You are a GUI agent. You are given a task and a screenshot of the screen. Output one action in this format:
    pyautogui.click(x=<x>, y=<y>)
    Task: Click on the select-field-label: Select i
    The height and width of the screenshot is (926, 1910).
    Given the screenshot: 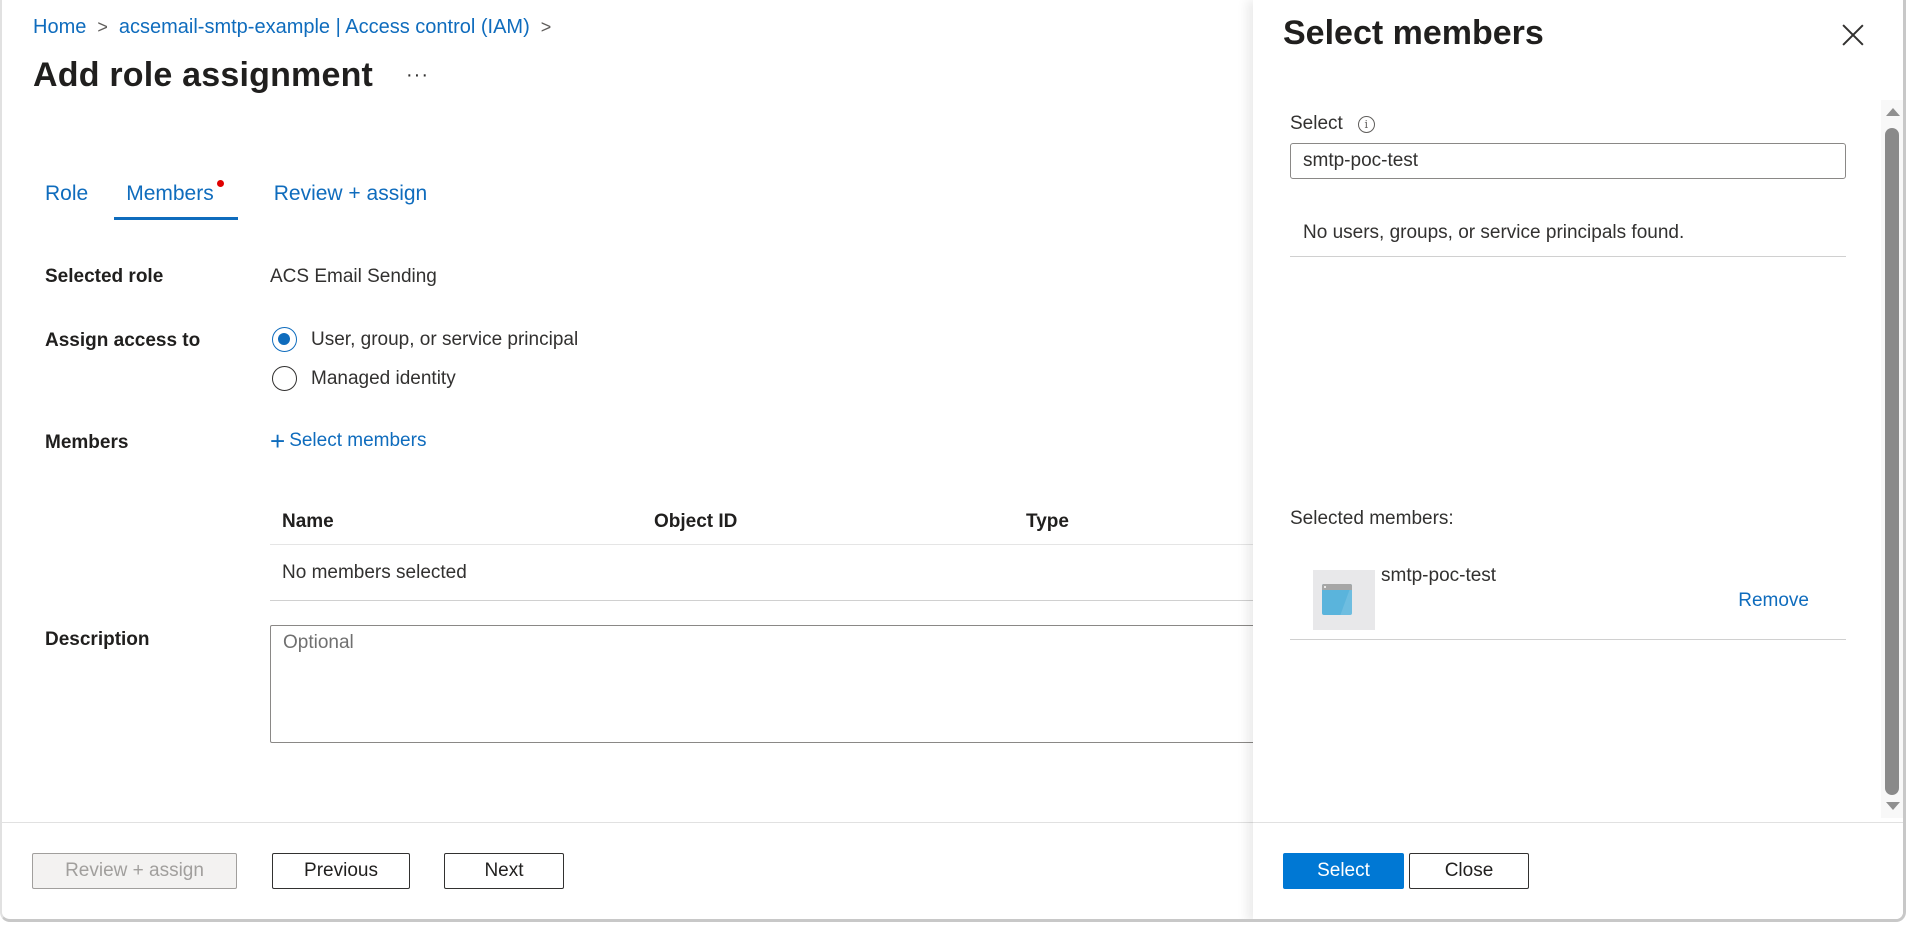 What is the action you would take?
    pyautogui.click(x=1332, y=124)
    